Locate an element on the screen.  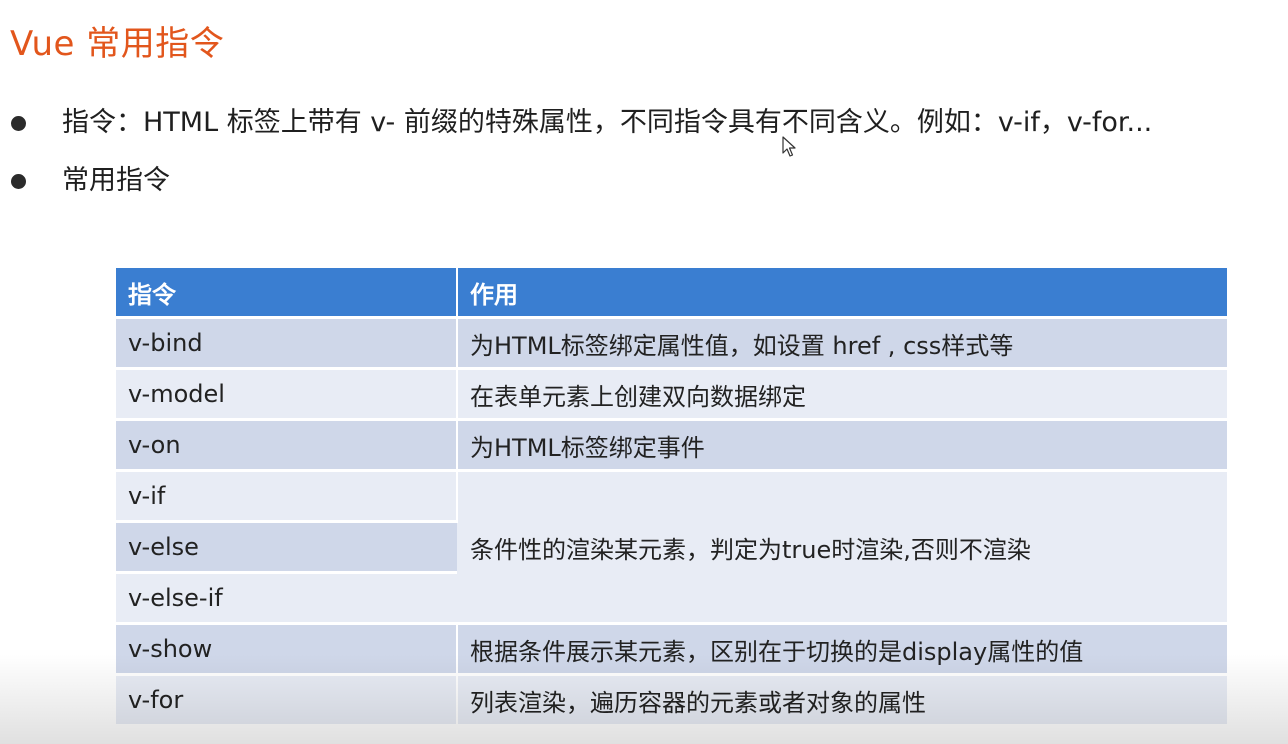
effect-cell: 根据条件展示某元素，区别在于切换的是display属性的值 is located at coordinates (842, 649).